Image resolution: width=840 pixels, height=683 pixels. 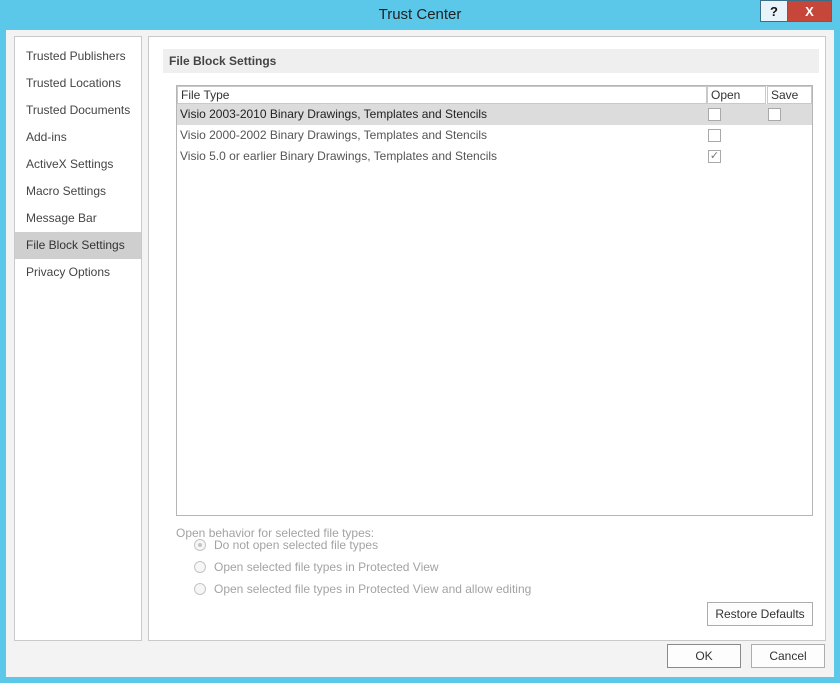 I want to click on check-icon: ✓, so click(x=714, y=156).